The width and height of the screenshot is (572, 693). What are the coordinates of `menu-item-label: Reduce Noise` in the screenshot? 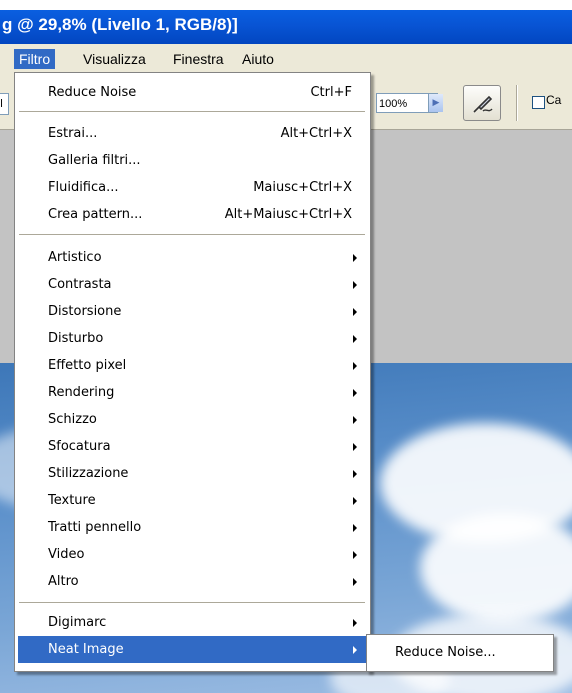 It's located at (92, 92).